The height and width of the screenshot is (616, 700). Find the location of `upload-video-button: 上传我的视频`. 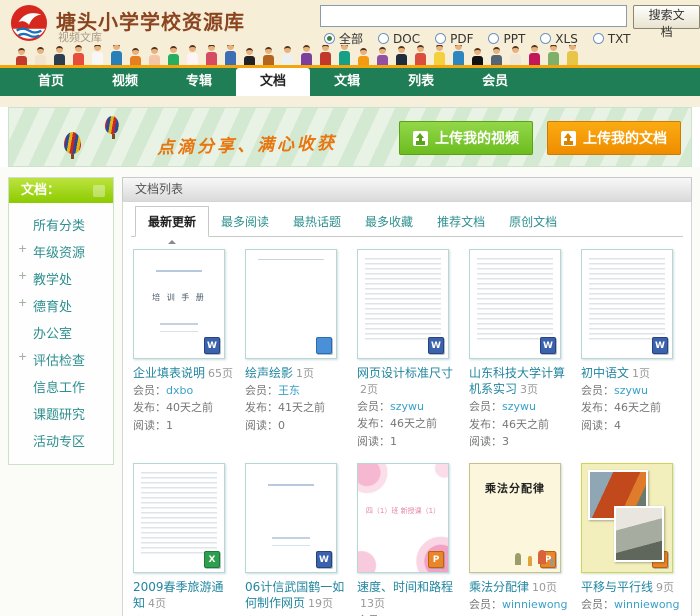

upload-video-button: 上传我的视频 is located at coordinates (466, 138).